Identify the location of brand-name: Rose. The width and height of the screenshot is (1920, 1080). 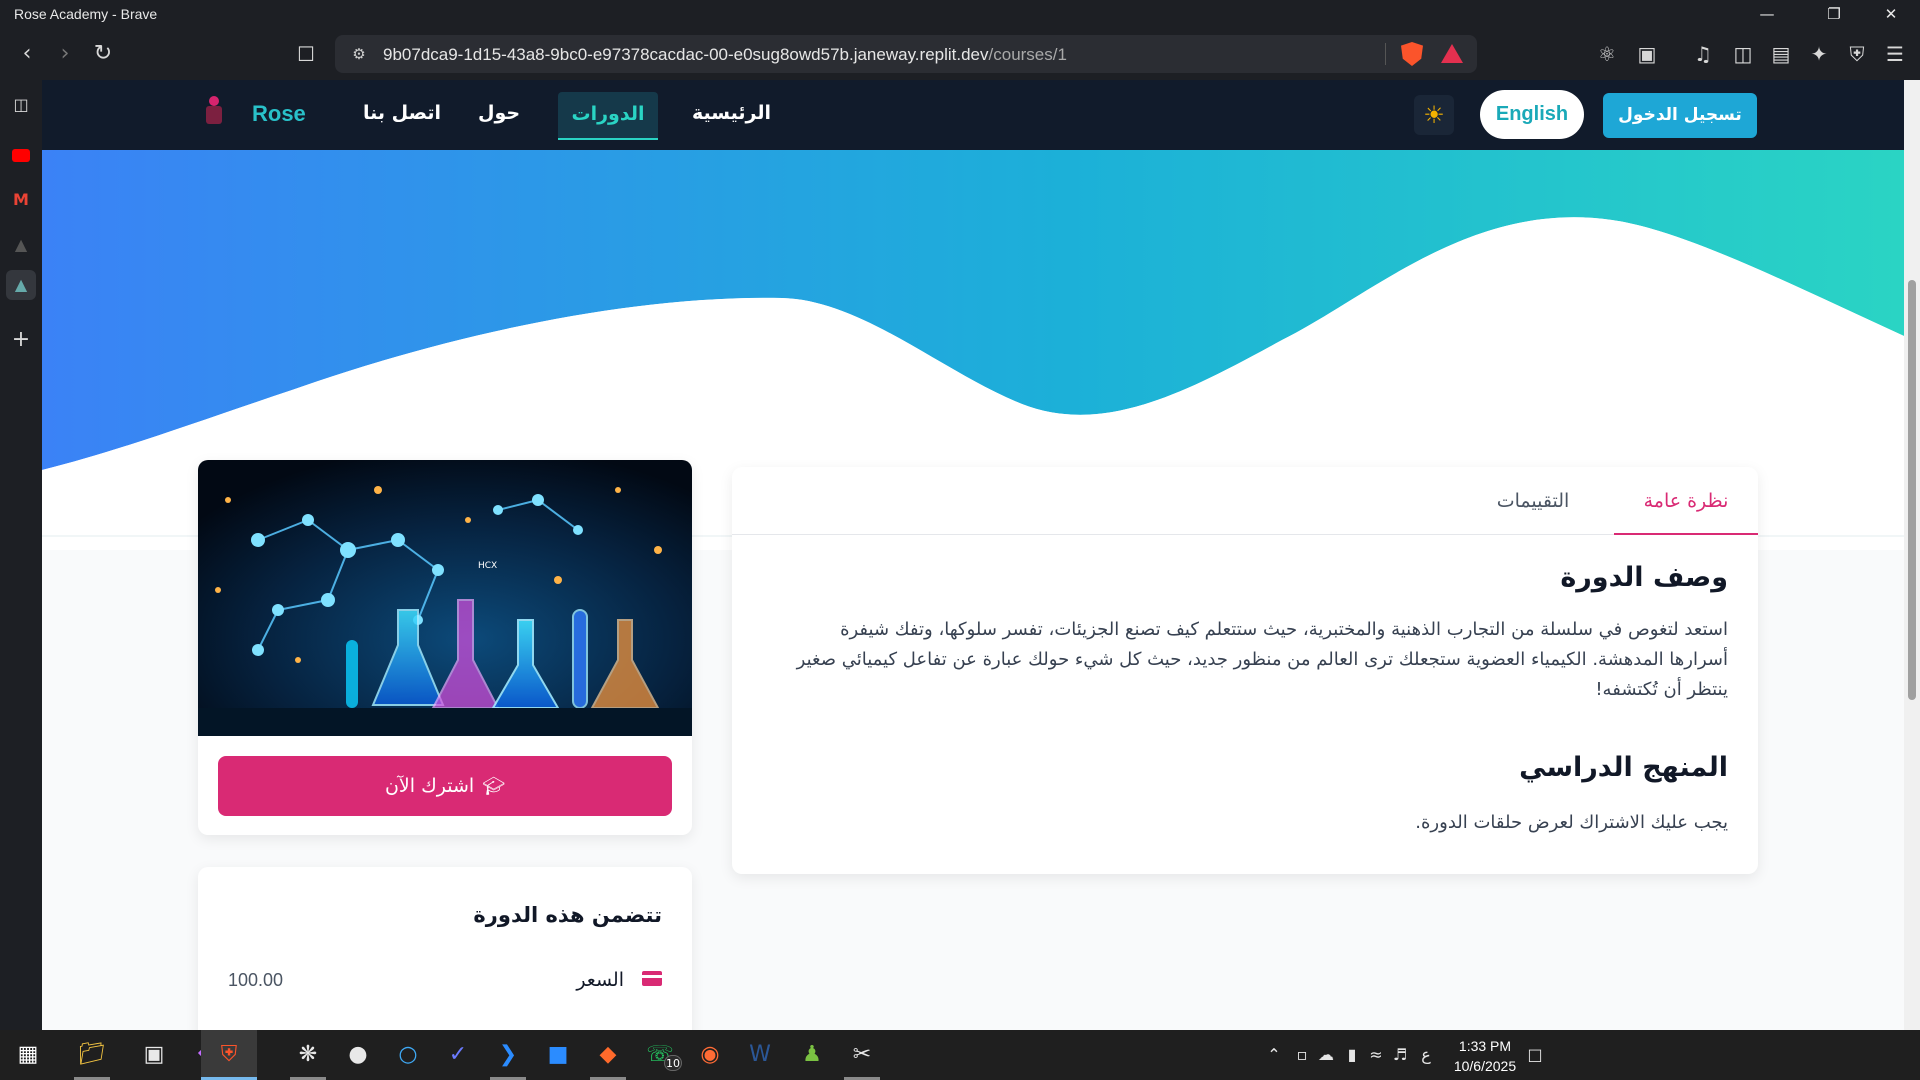
(279, 114).